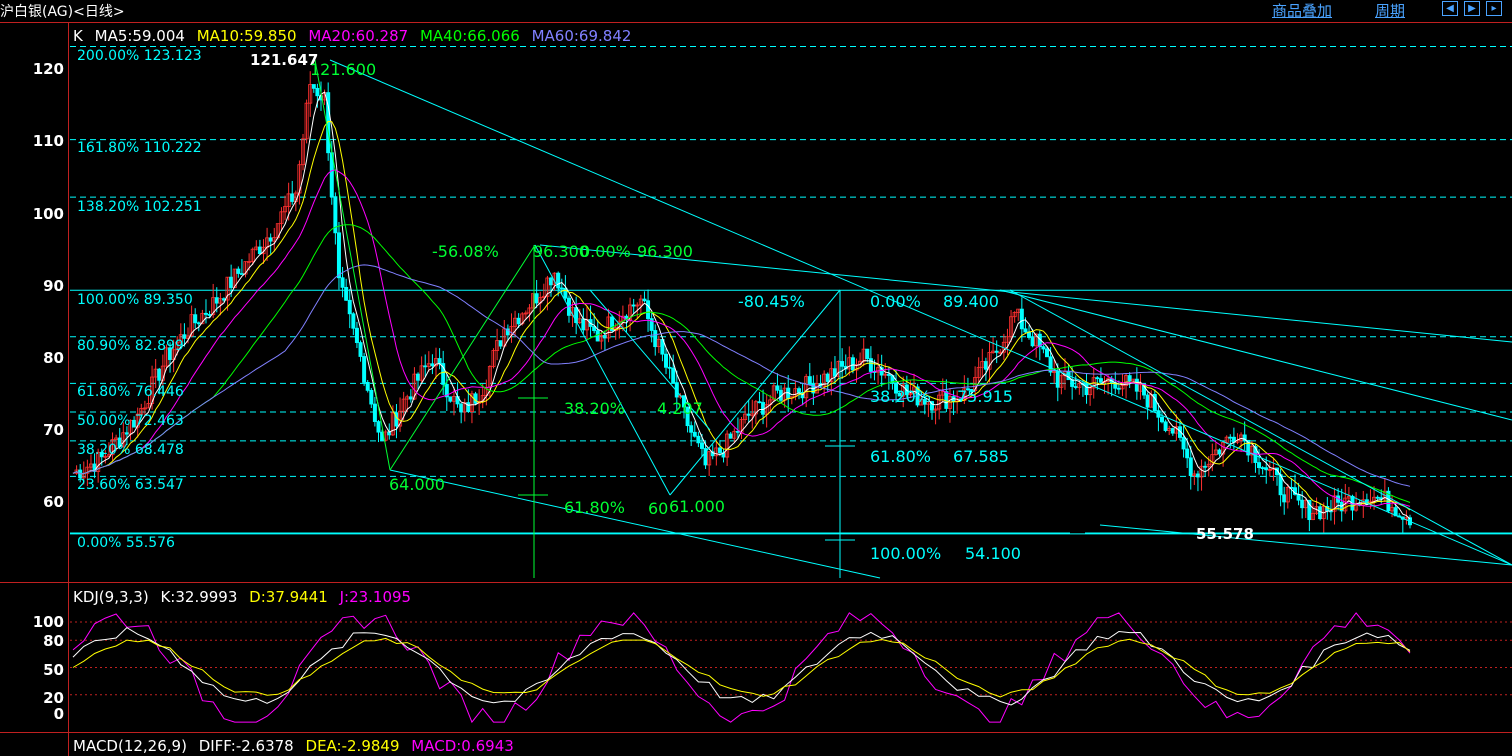 The image size is (1512, 756). I want to click on kdj-tick-100: 100, so click(48, 622).